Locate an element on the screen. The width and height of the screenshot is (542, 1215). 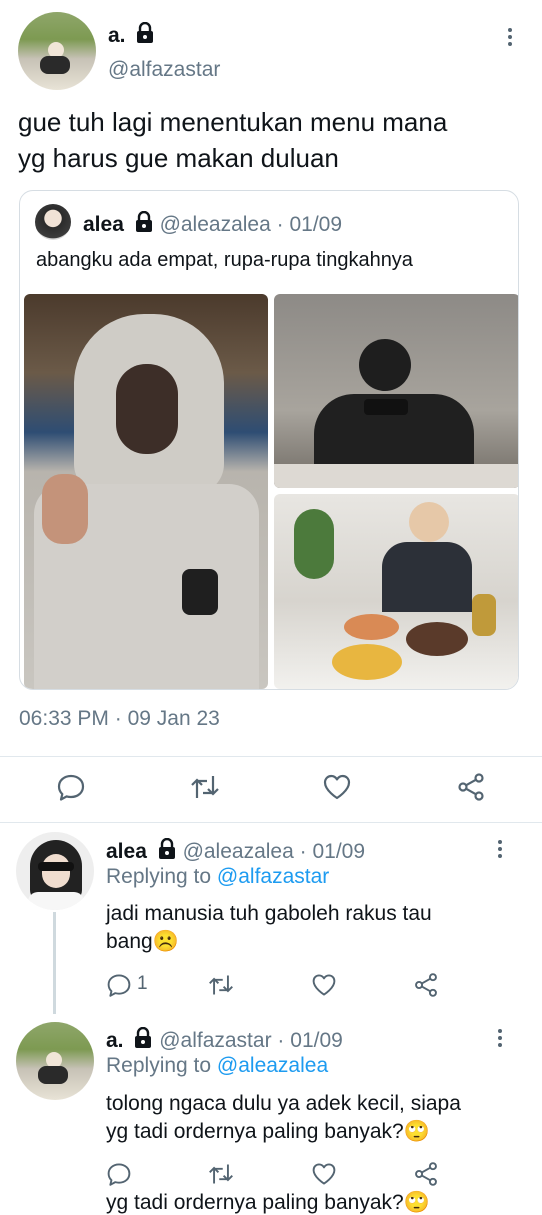
reply-handle: @aleazalea is located at coordinates (238, 851).